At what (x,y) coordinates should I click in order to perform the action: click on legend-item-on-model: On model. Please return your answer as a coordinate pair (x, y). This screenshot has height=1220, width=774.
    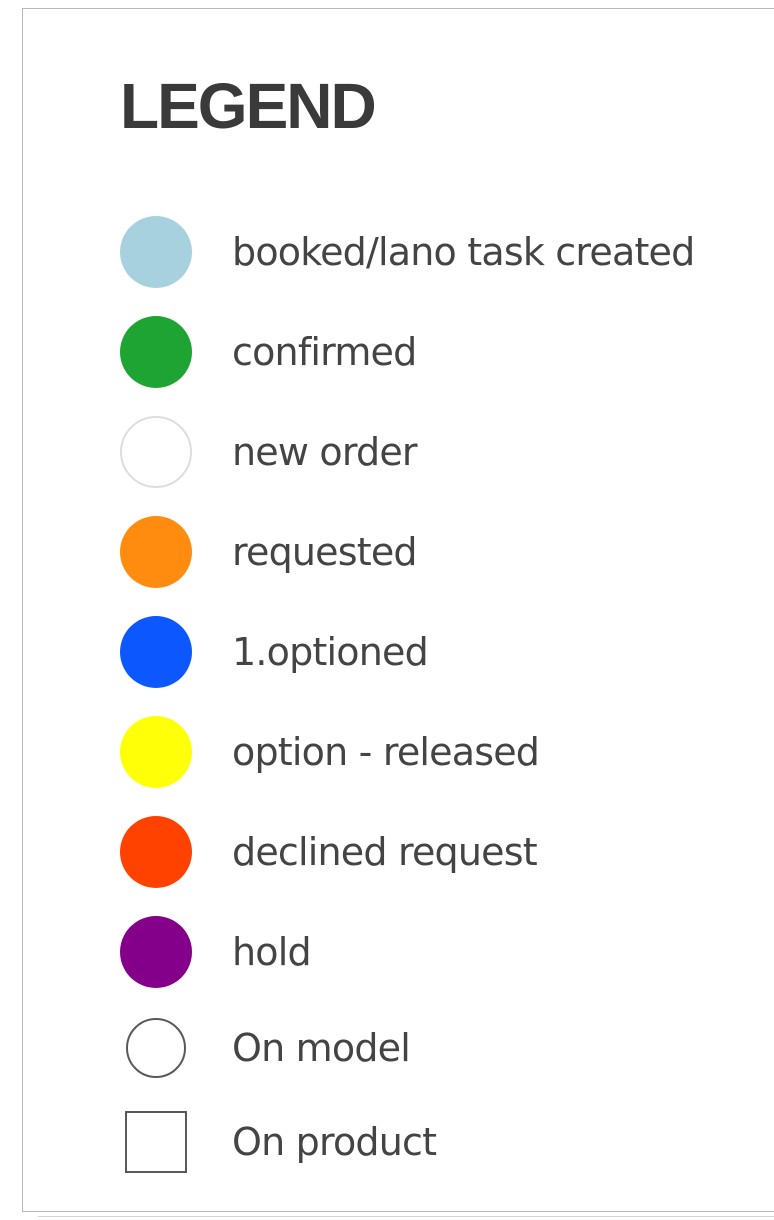
    Looking at the image, I should click on (446, 1048).